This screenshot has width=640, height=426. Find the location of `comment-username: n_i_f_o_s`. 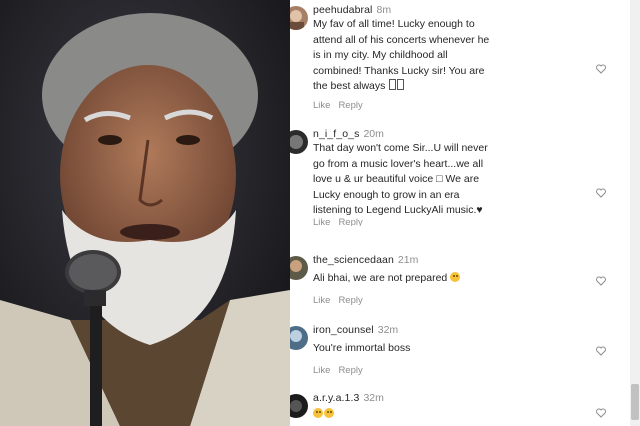

comment-username: n_i_f_o_s is located at coordinates (336, 134).